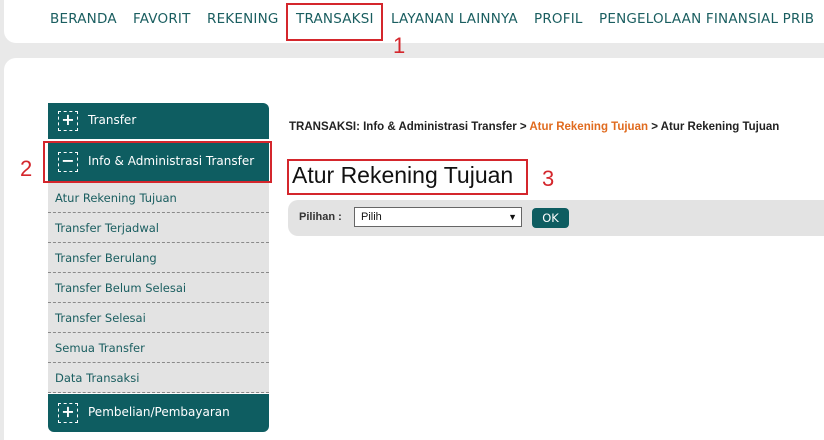 Image resolution: width=824 pixels, height=440 pixels. I want to click on nav-item-layanan-lainnya: LAYANAN LAINNYA, so click(454, 19).